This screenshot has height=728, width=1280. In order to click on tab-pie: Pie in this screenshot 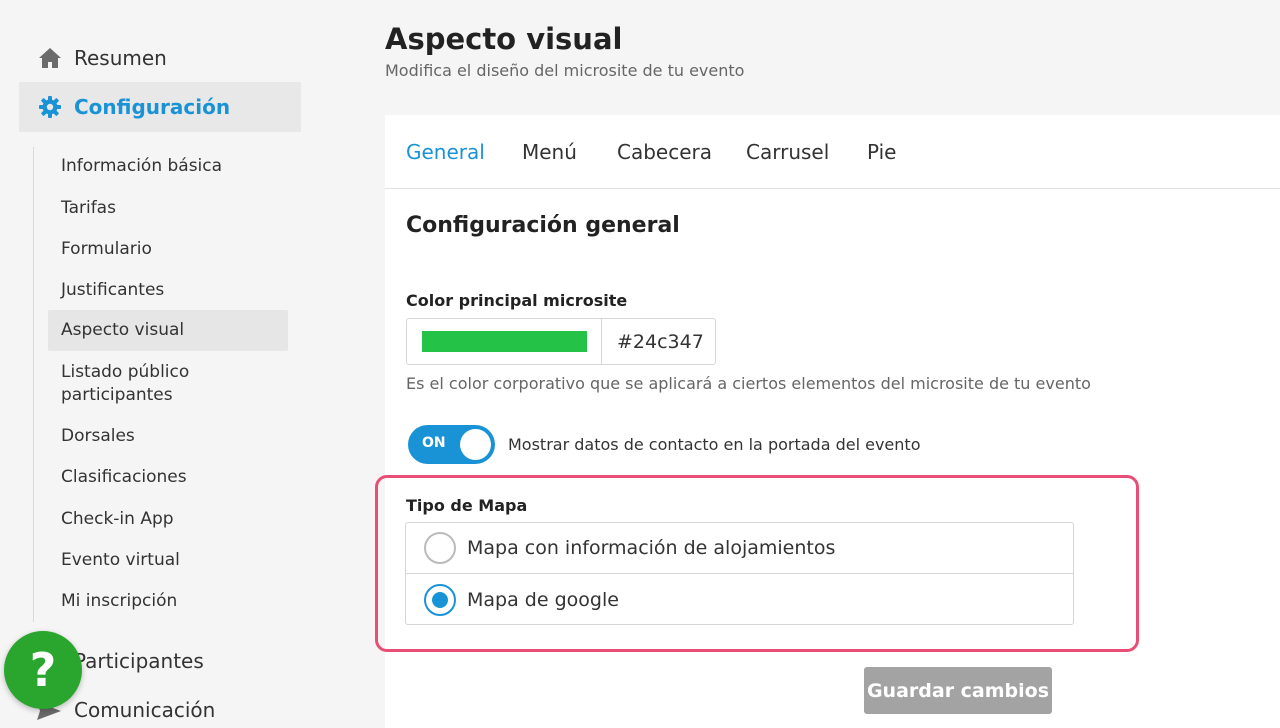, I will do `click(881, 152)`.